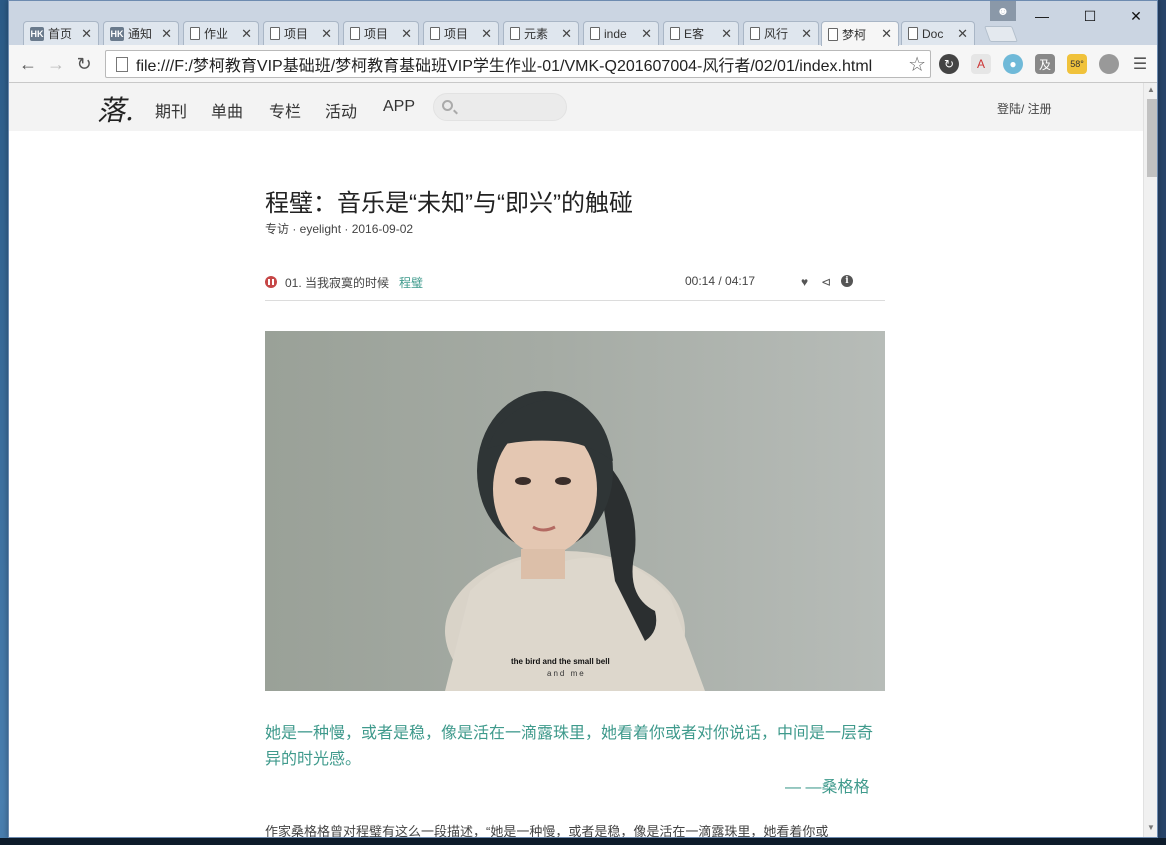 This screenshot has width=1166, height=845. Describe the element at coordinates (1135, 16) in the screenshot. I see `close-window-button: ✕` at that location.